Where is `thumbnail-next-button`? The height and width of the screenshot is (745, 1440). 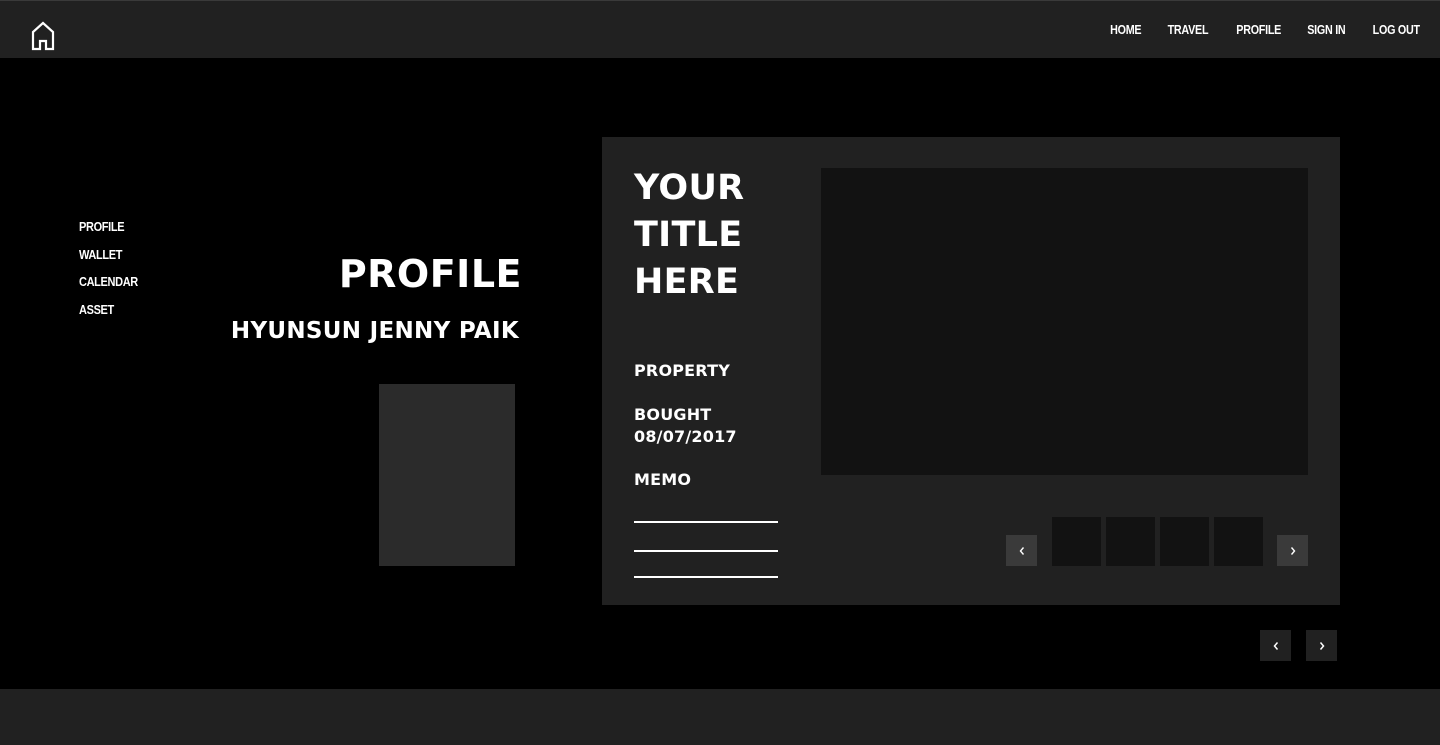 thumbnail-next-button is located at coordinates (1292, 550).